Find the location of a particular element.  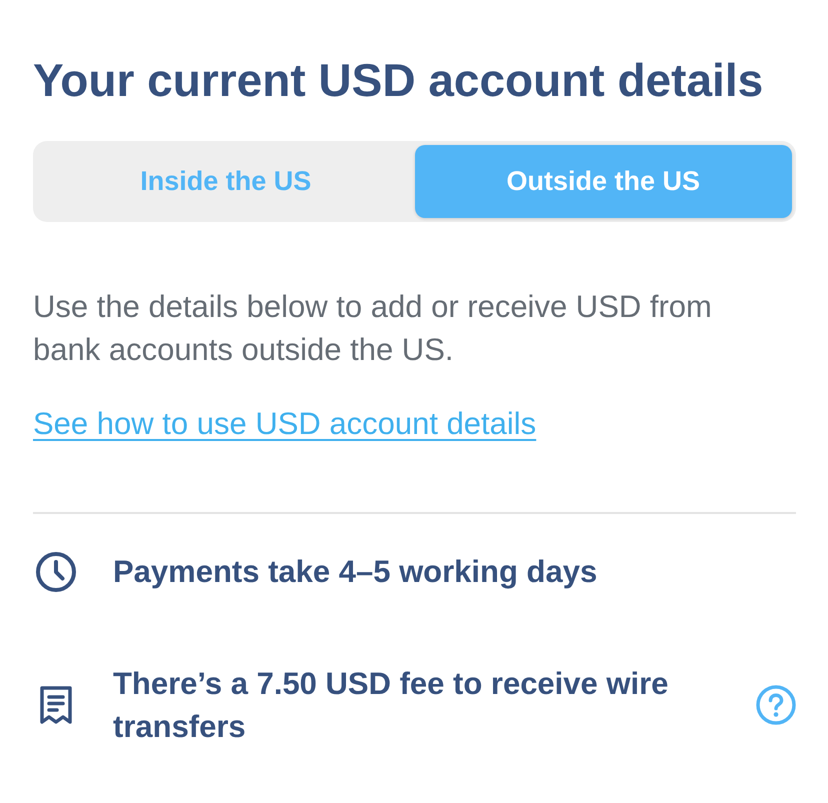

info-text: Payments take 4–5 working days is located at coordinates (355, 572).